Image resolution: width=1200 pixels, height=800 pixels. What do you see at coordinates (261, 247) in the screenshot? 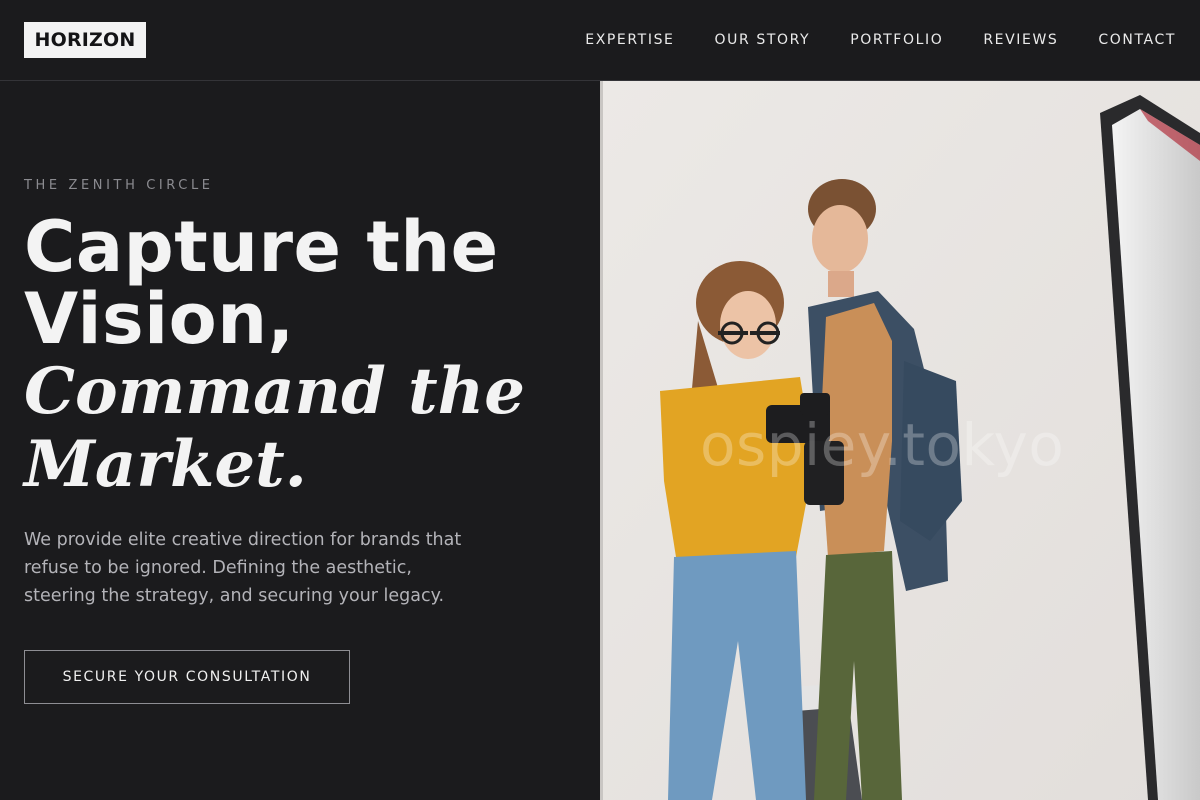
I see `headline-line-1: Capture the` at bounding box center [261, 247].